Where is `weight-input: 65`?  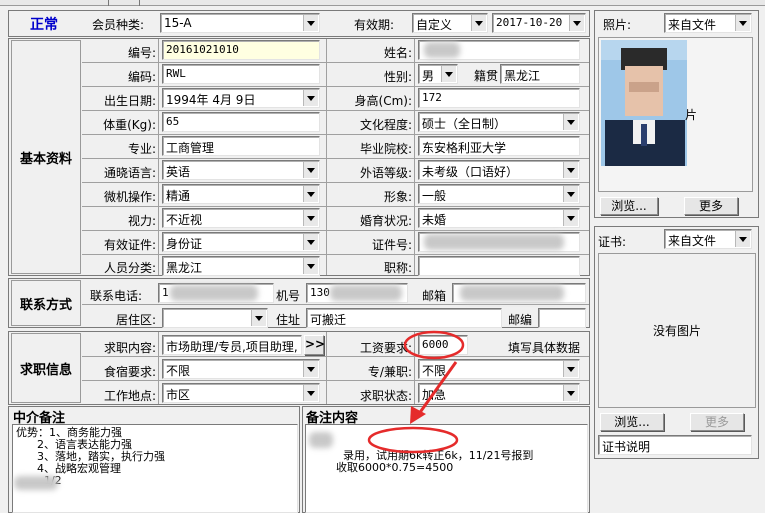 weight-input: 65 is located at coordinates (241, 122).